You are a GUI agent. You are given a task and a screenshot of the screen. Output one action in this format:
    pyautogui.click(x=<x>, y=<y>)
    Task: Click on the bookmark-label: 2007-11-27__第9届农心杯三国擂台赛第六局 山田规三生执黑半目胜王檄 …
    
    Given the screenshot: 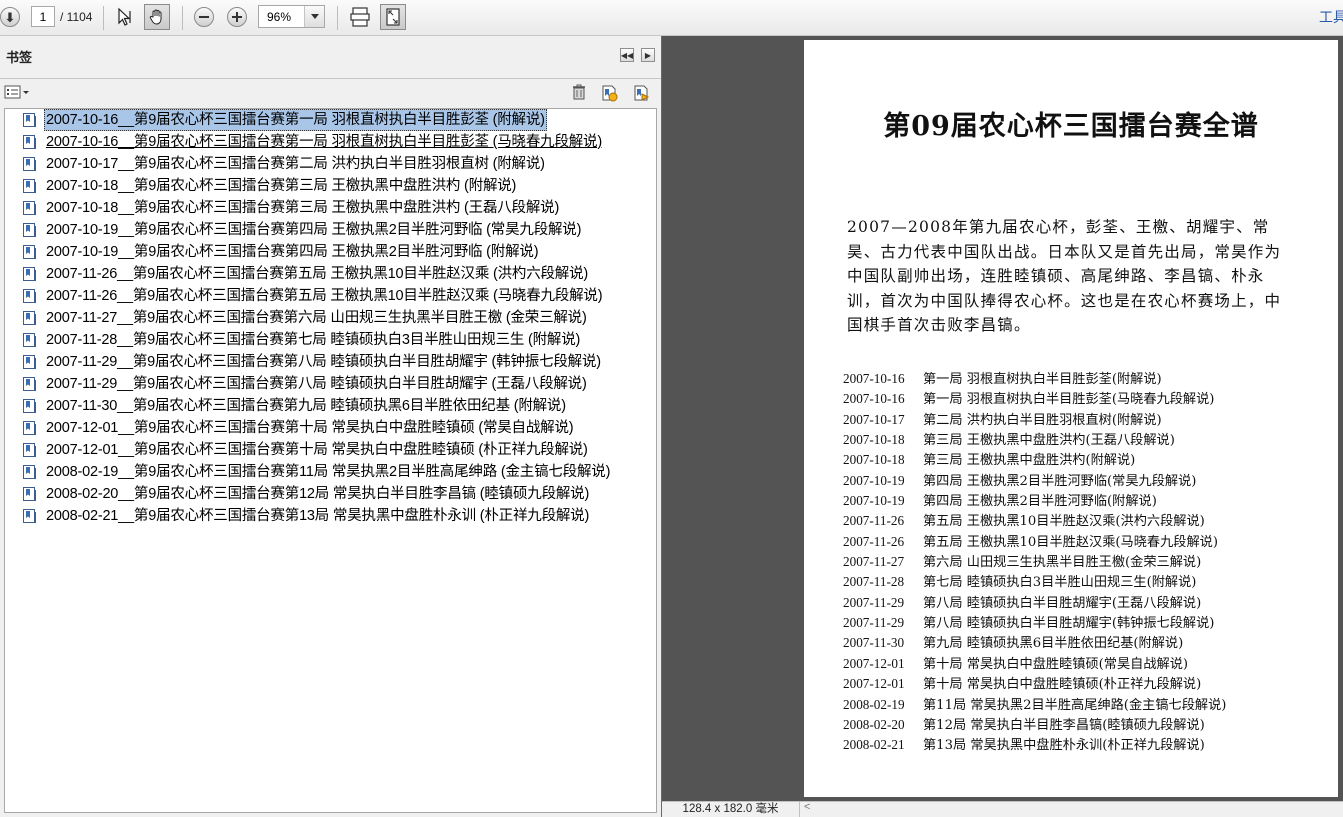 What is the action you would take?
    pyautogui.click(x=316, y=318)
    